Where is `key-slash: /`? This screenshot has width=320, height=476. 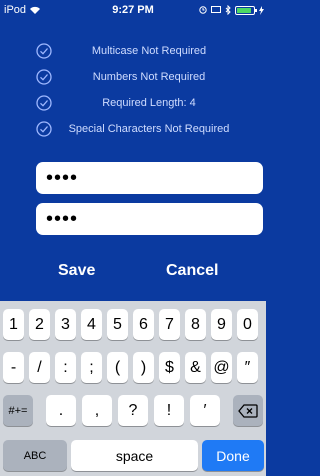 key-slash: / is located at coordinates (39, 367).